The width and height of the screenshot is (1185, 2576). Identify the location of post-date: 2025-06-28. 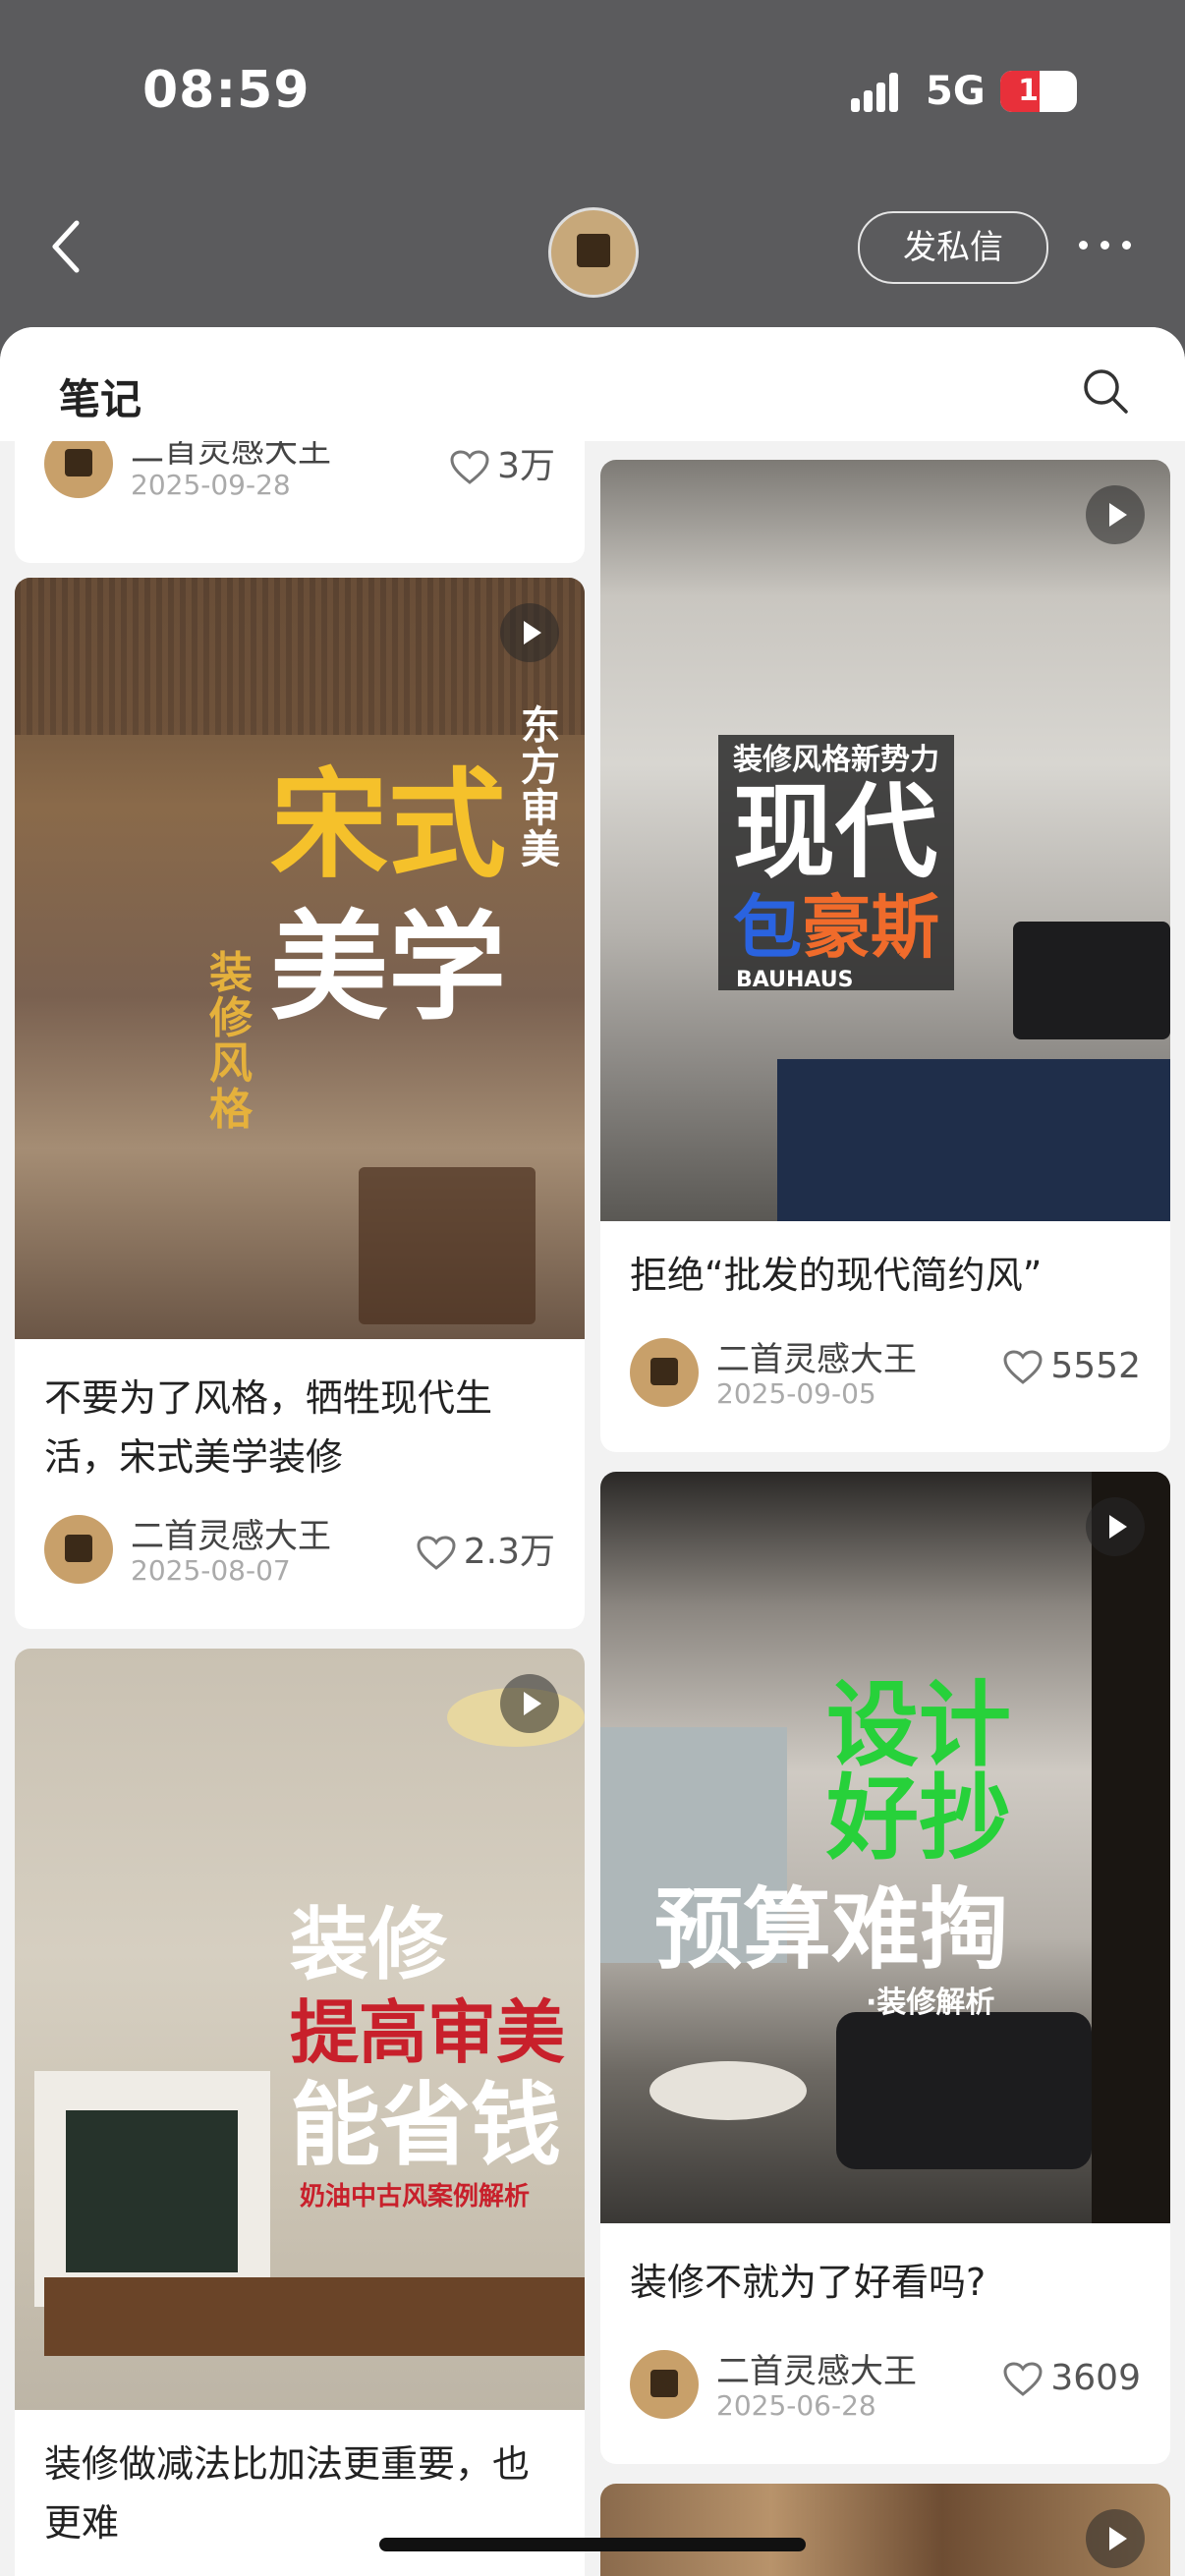
(796, 2405).